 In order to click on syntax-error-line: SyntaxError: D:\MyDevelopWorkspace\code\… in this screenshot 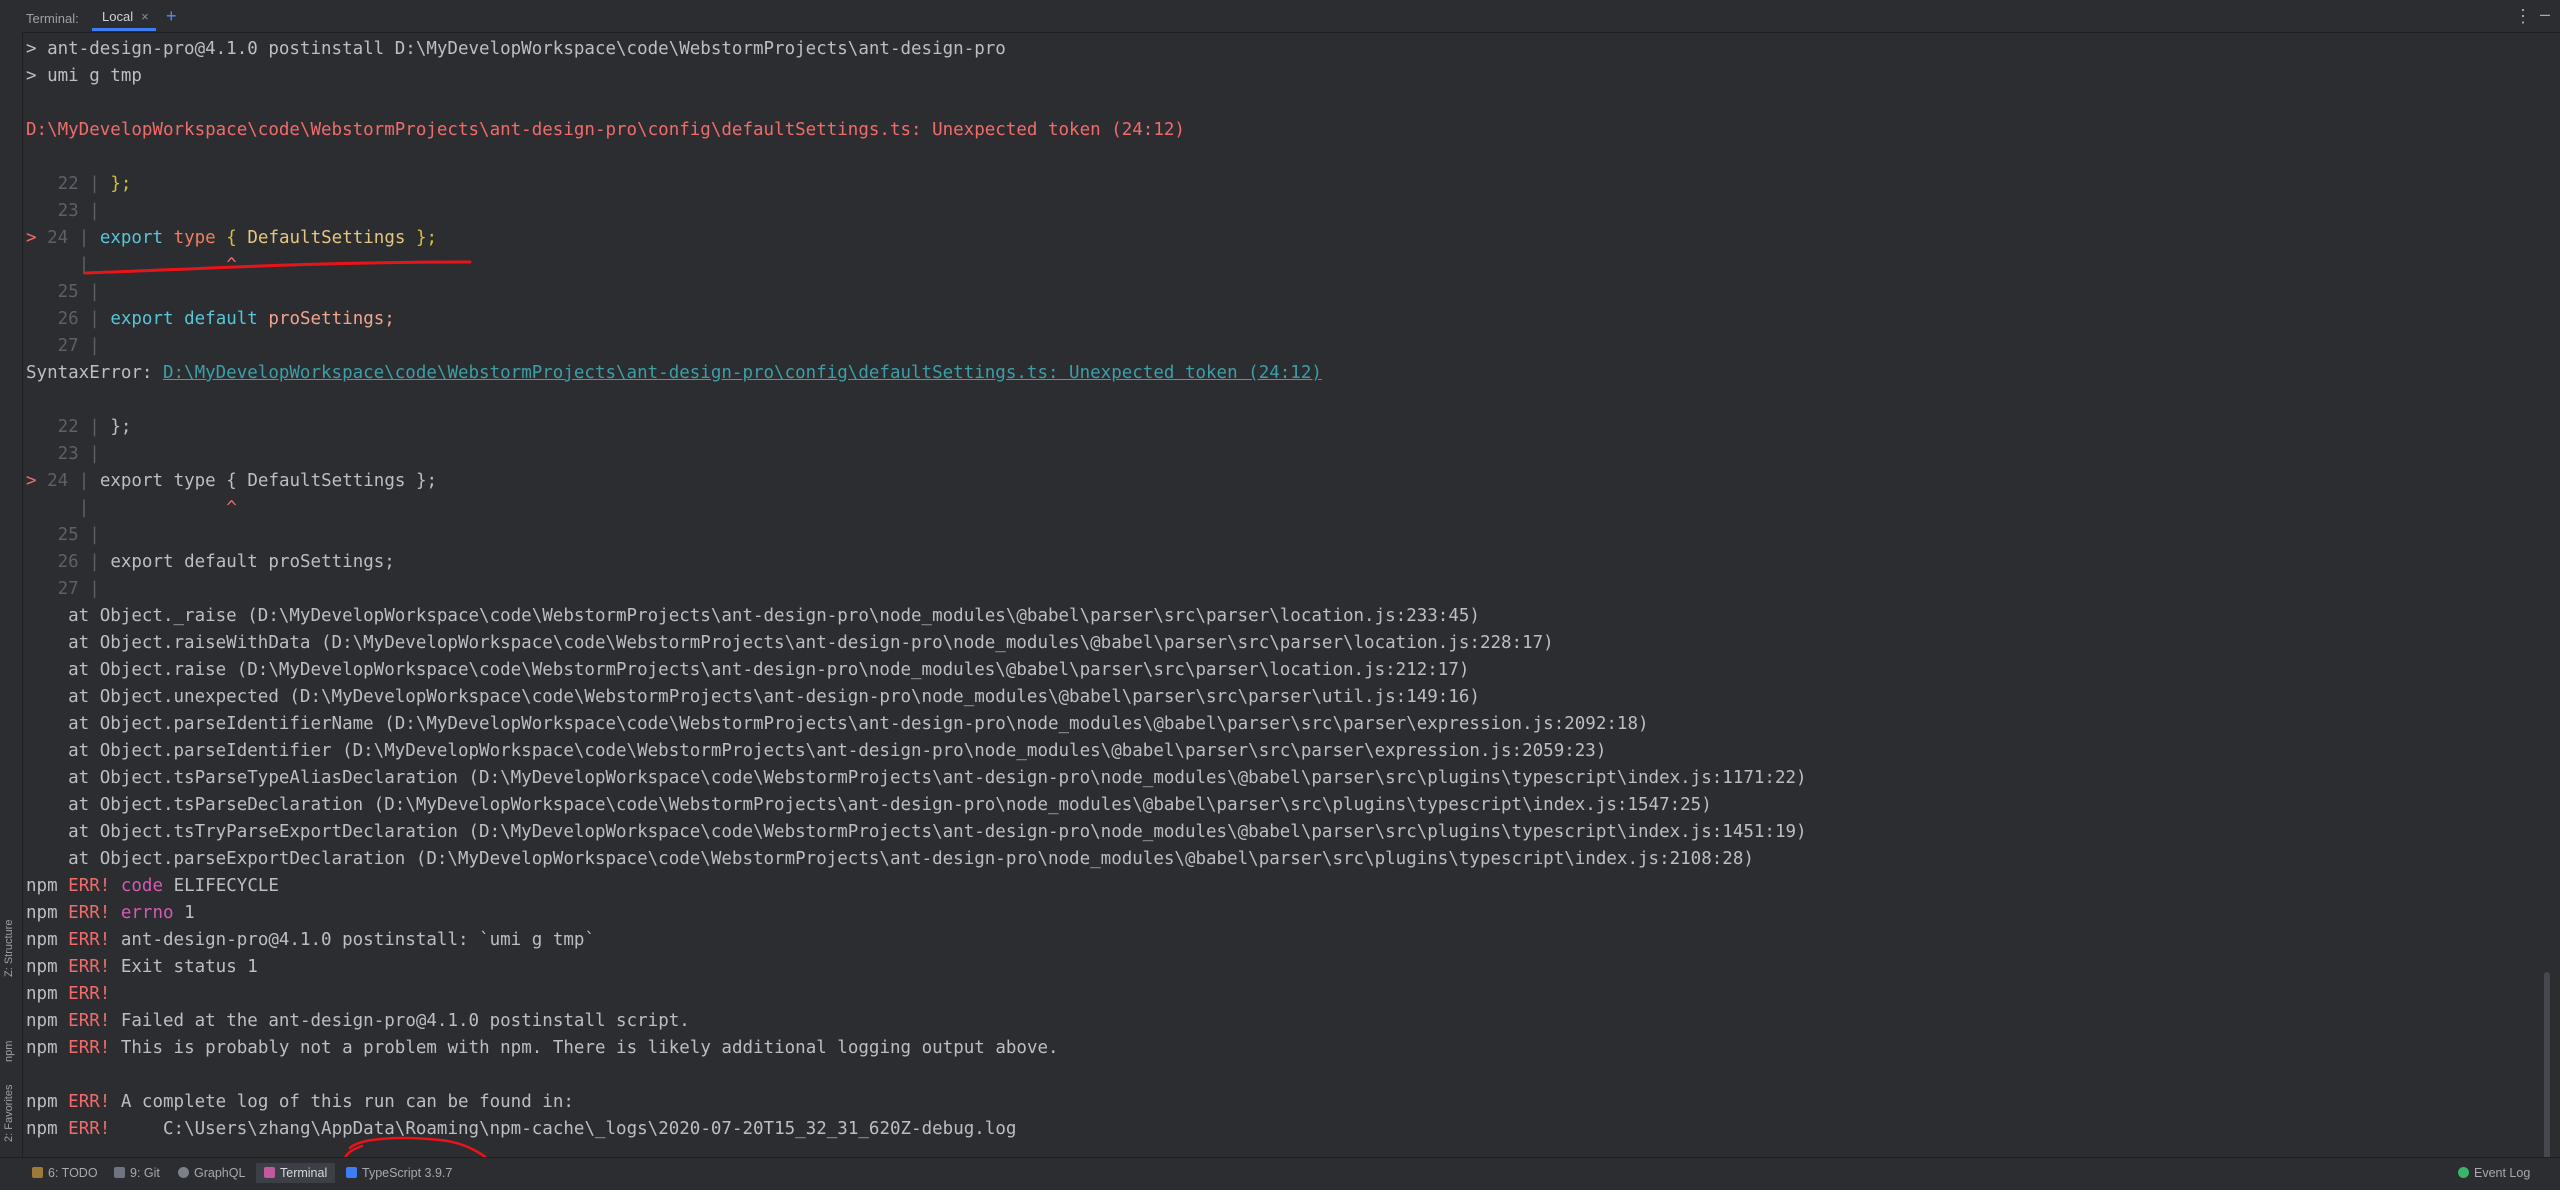, I will do `click(916, 373)`.